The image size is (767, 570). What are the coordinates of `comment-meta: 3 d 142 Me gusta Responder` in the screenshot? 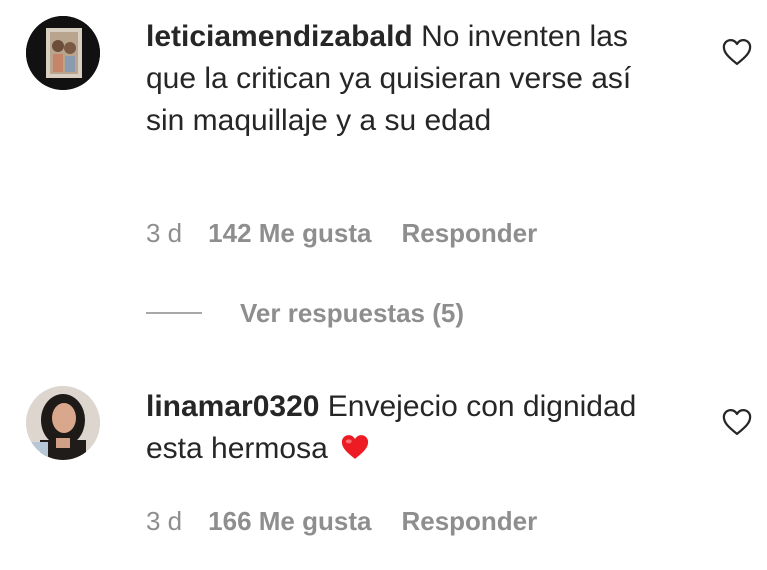 It's located at (341, 233).